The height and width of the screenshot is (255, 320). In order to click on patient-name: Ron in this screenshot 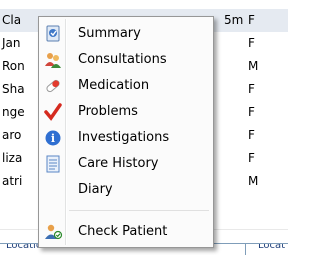, I will do `click(13, 66)`.